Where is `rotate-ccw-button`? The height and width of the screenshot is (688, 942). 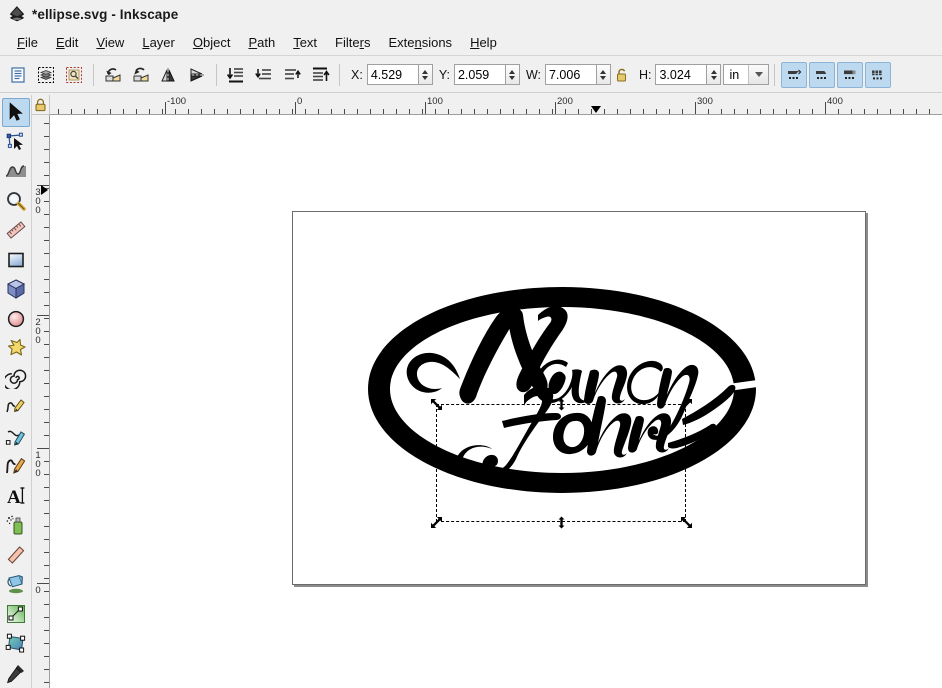
rotate-ccw-button is located at coordinates (113, 75).